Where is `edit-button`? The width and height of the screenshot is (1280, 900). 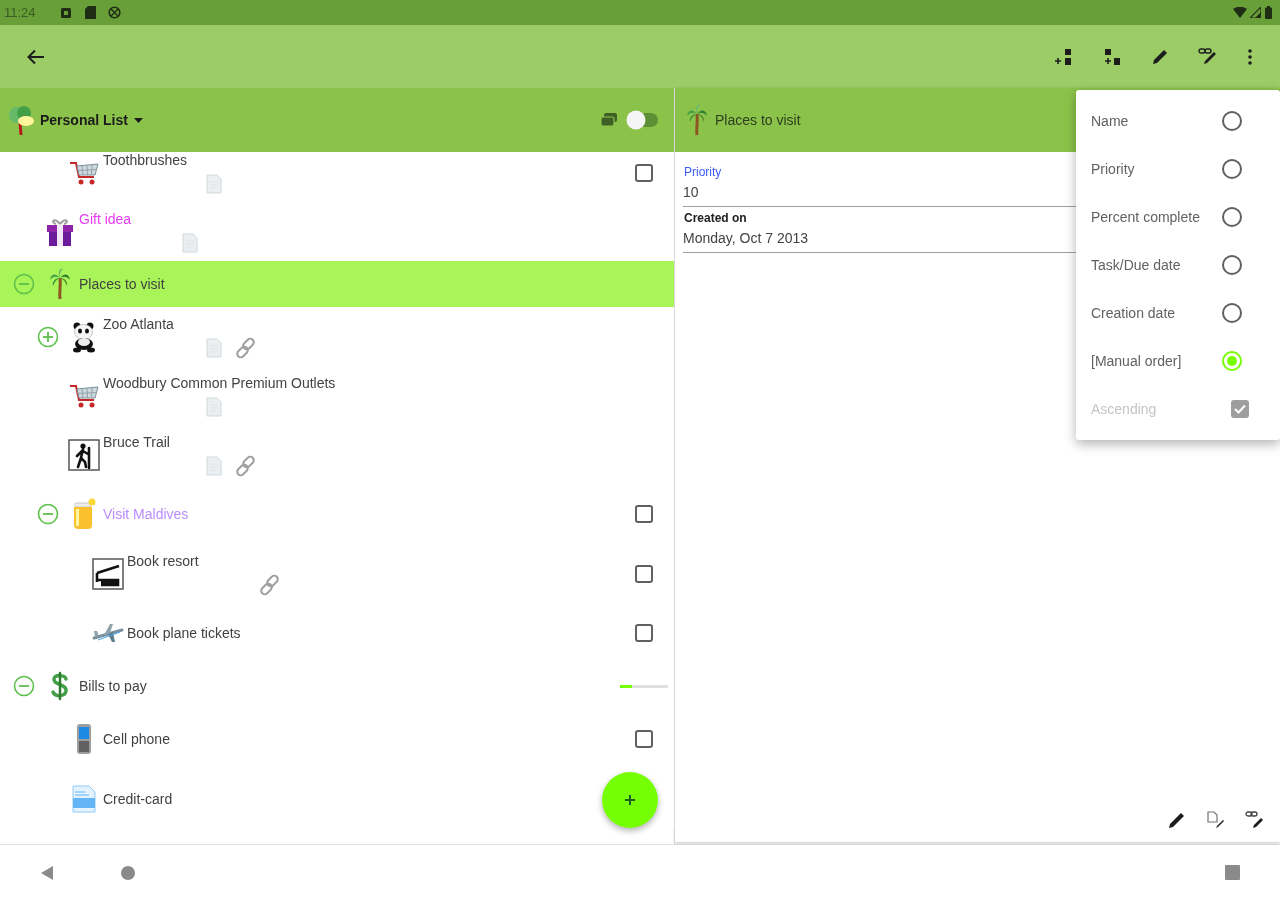
edit-button is located at coordinates (1177, 820).